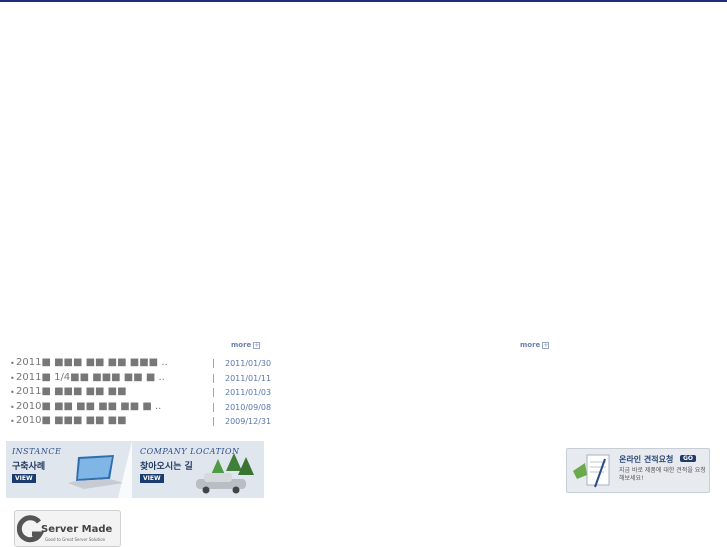  I want to click on news-date: 2011/01/11, so click(248, 378).